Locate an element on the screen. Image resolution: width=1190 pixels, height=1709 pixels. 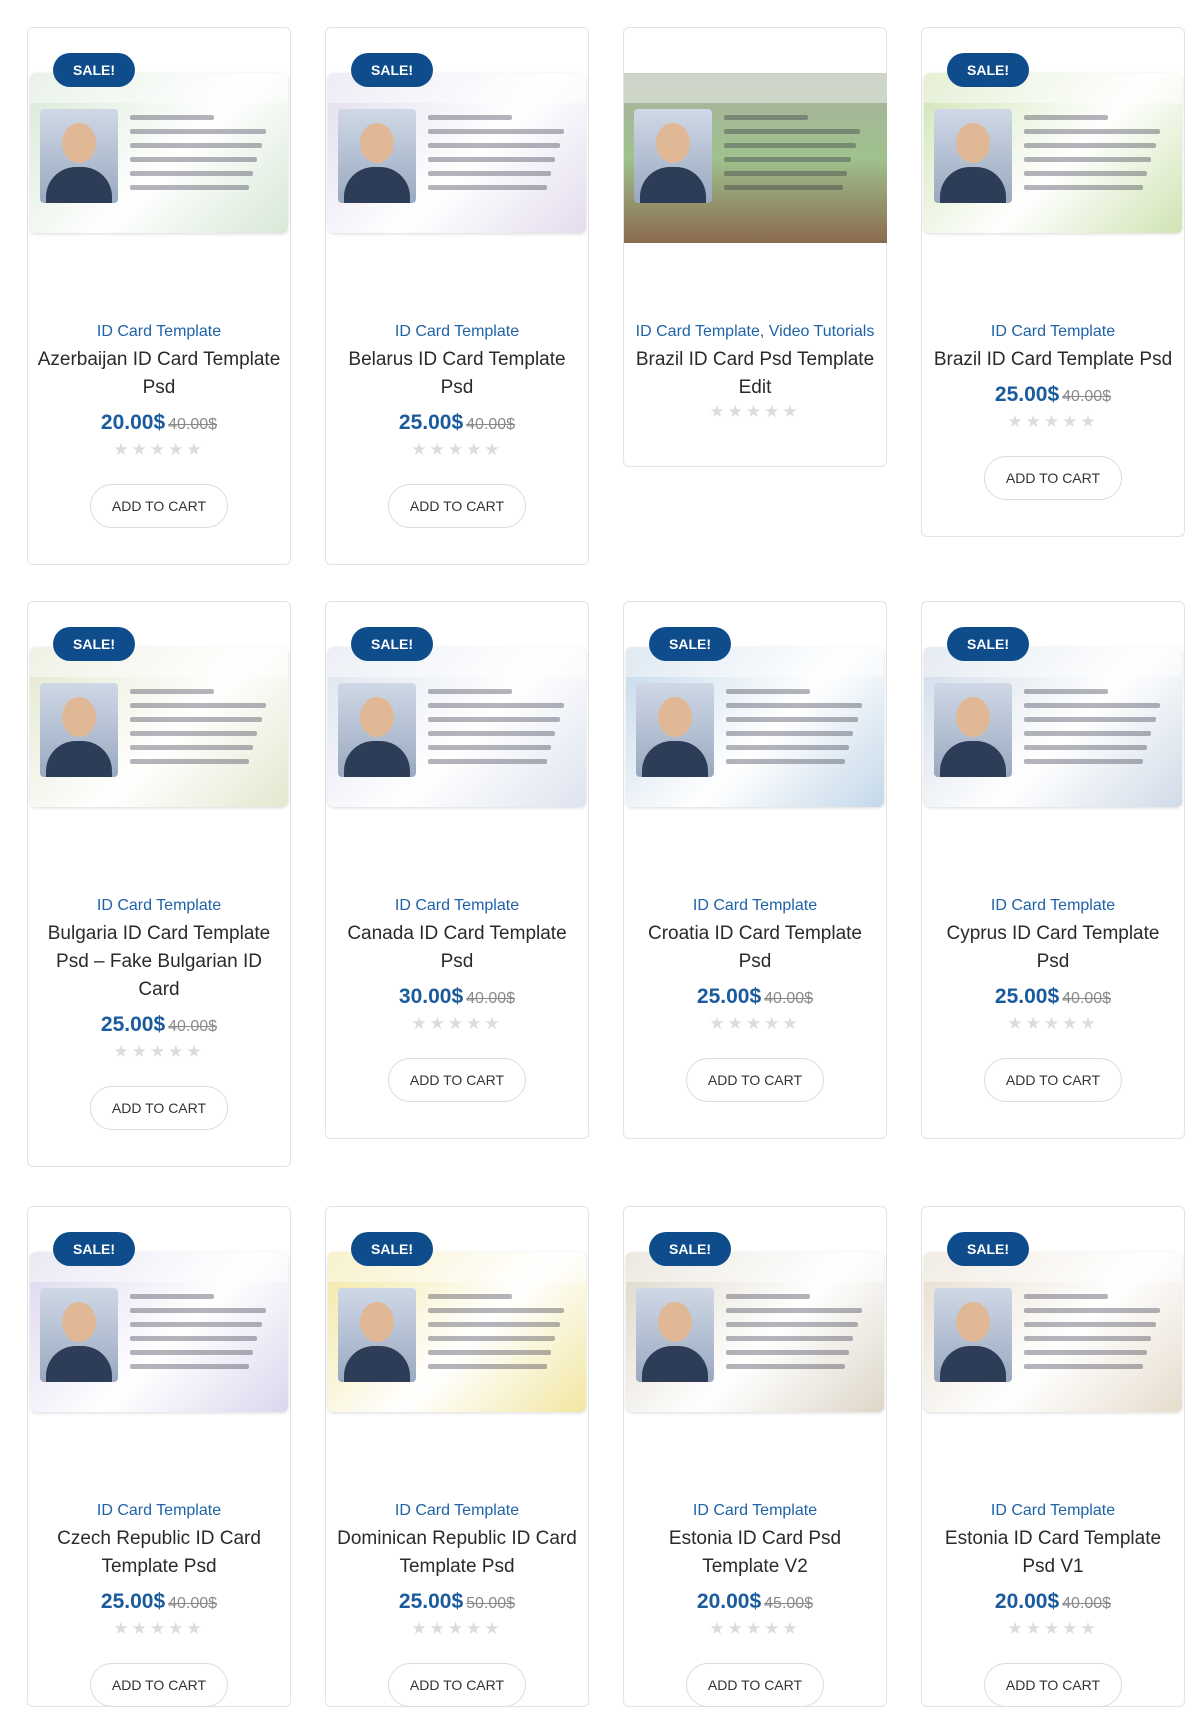
product-title-link: Dominican Republic ID Card Template Psd is located at coordinates (457, 1553).